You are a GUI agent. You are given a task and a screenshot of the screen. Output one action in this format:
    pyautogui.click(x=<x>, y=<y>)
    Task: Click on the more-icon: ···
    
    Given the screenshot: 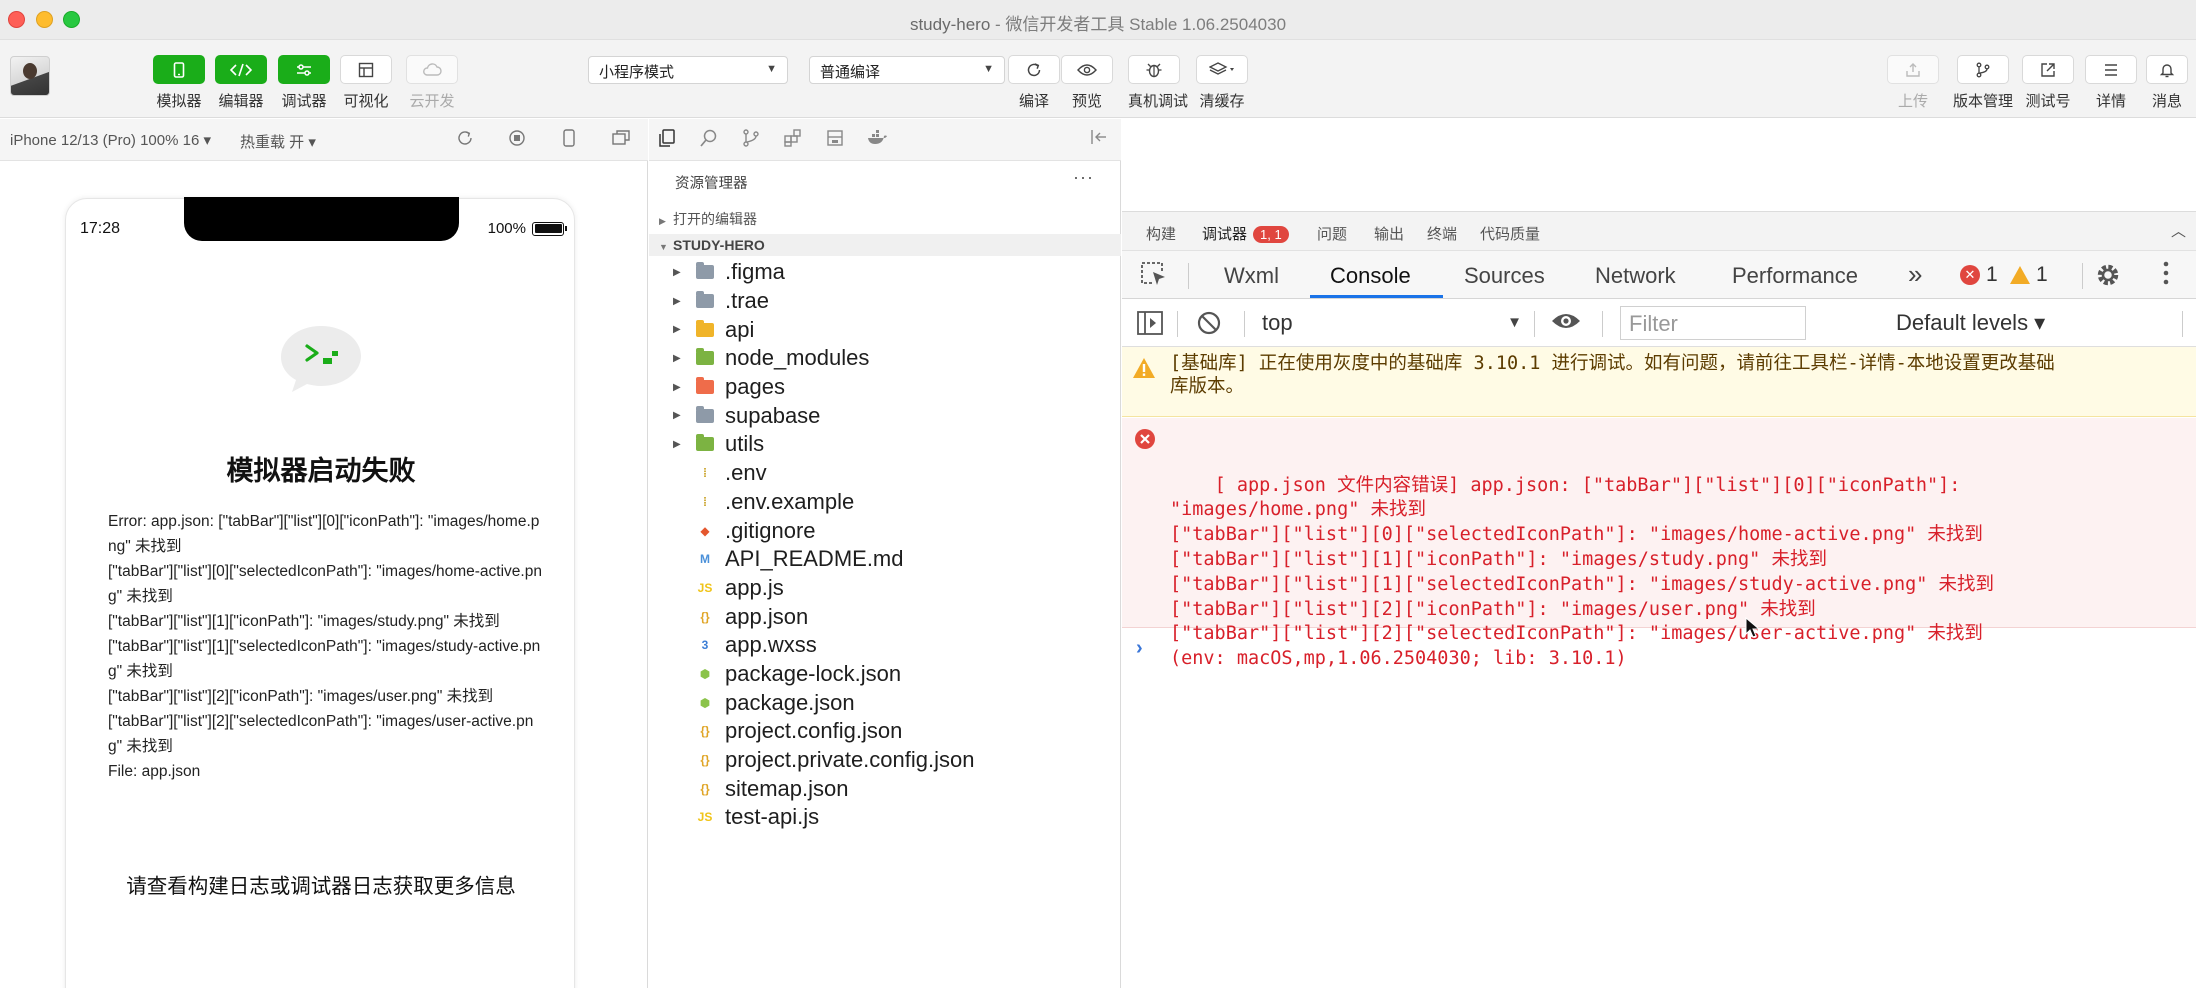 What is the action you would take?
    pyautogui.click(x=1083, y=177)
    